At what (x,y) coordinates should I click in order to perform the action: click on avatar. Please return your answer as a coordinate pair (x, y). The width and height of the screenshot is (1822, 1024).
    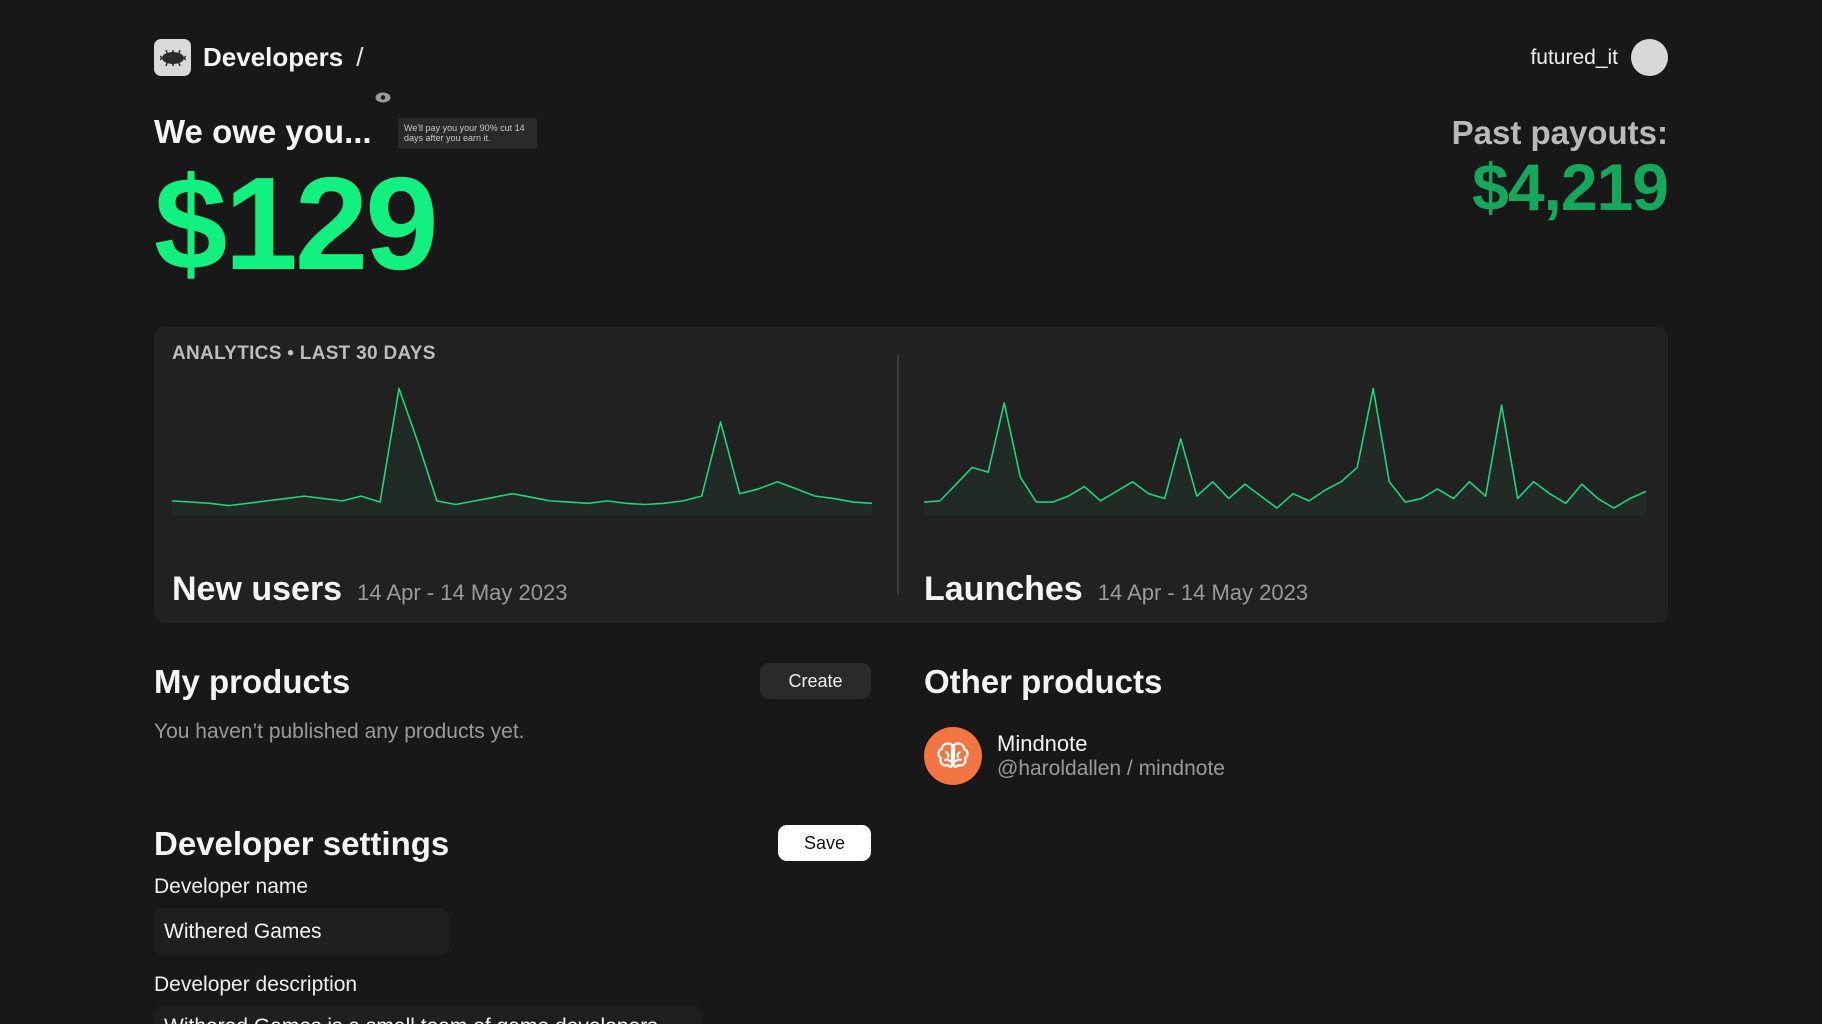
    Looking at the image, I should click on (1649, 57).